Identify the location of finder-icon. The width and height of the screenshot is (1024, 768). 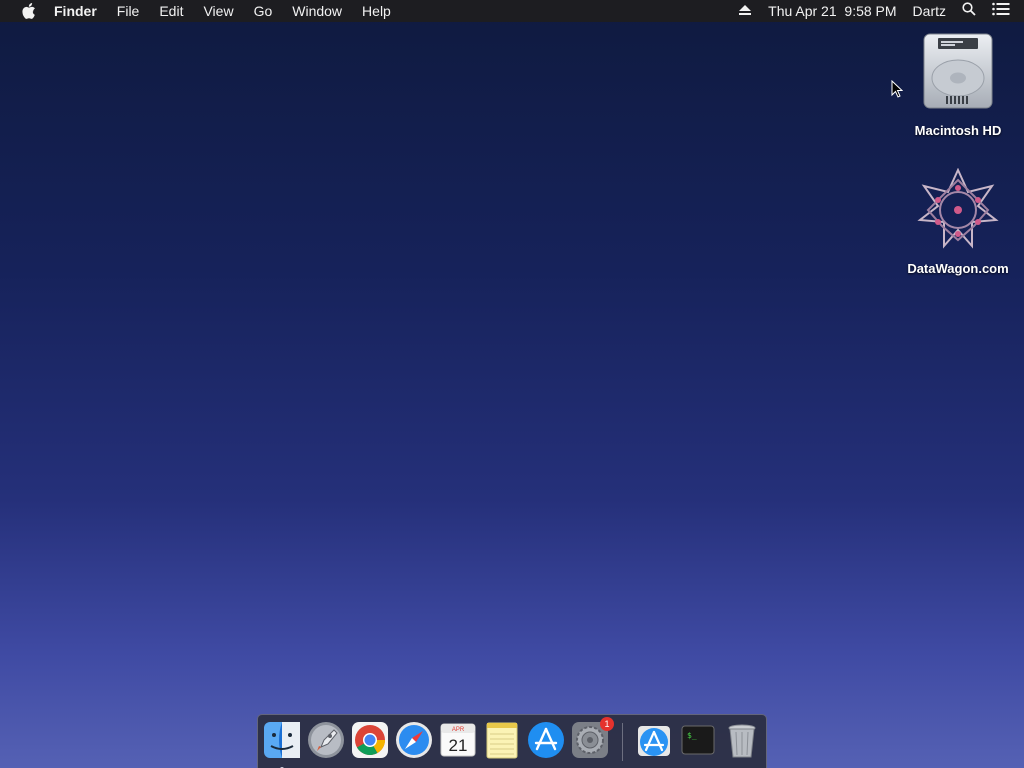
(282, 740).